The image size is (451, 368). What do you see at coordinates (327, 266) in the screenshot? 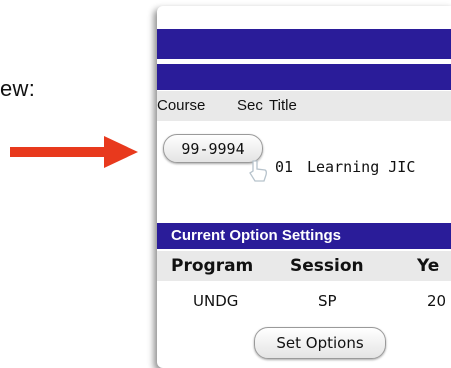
I see `options-header-session: Session` at bounding box center [327, 266].